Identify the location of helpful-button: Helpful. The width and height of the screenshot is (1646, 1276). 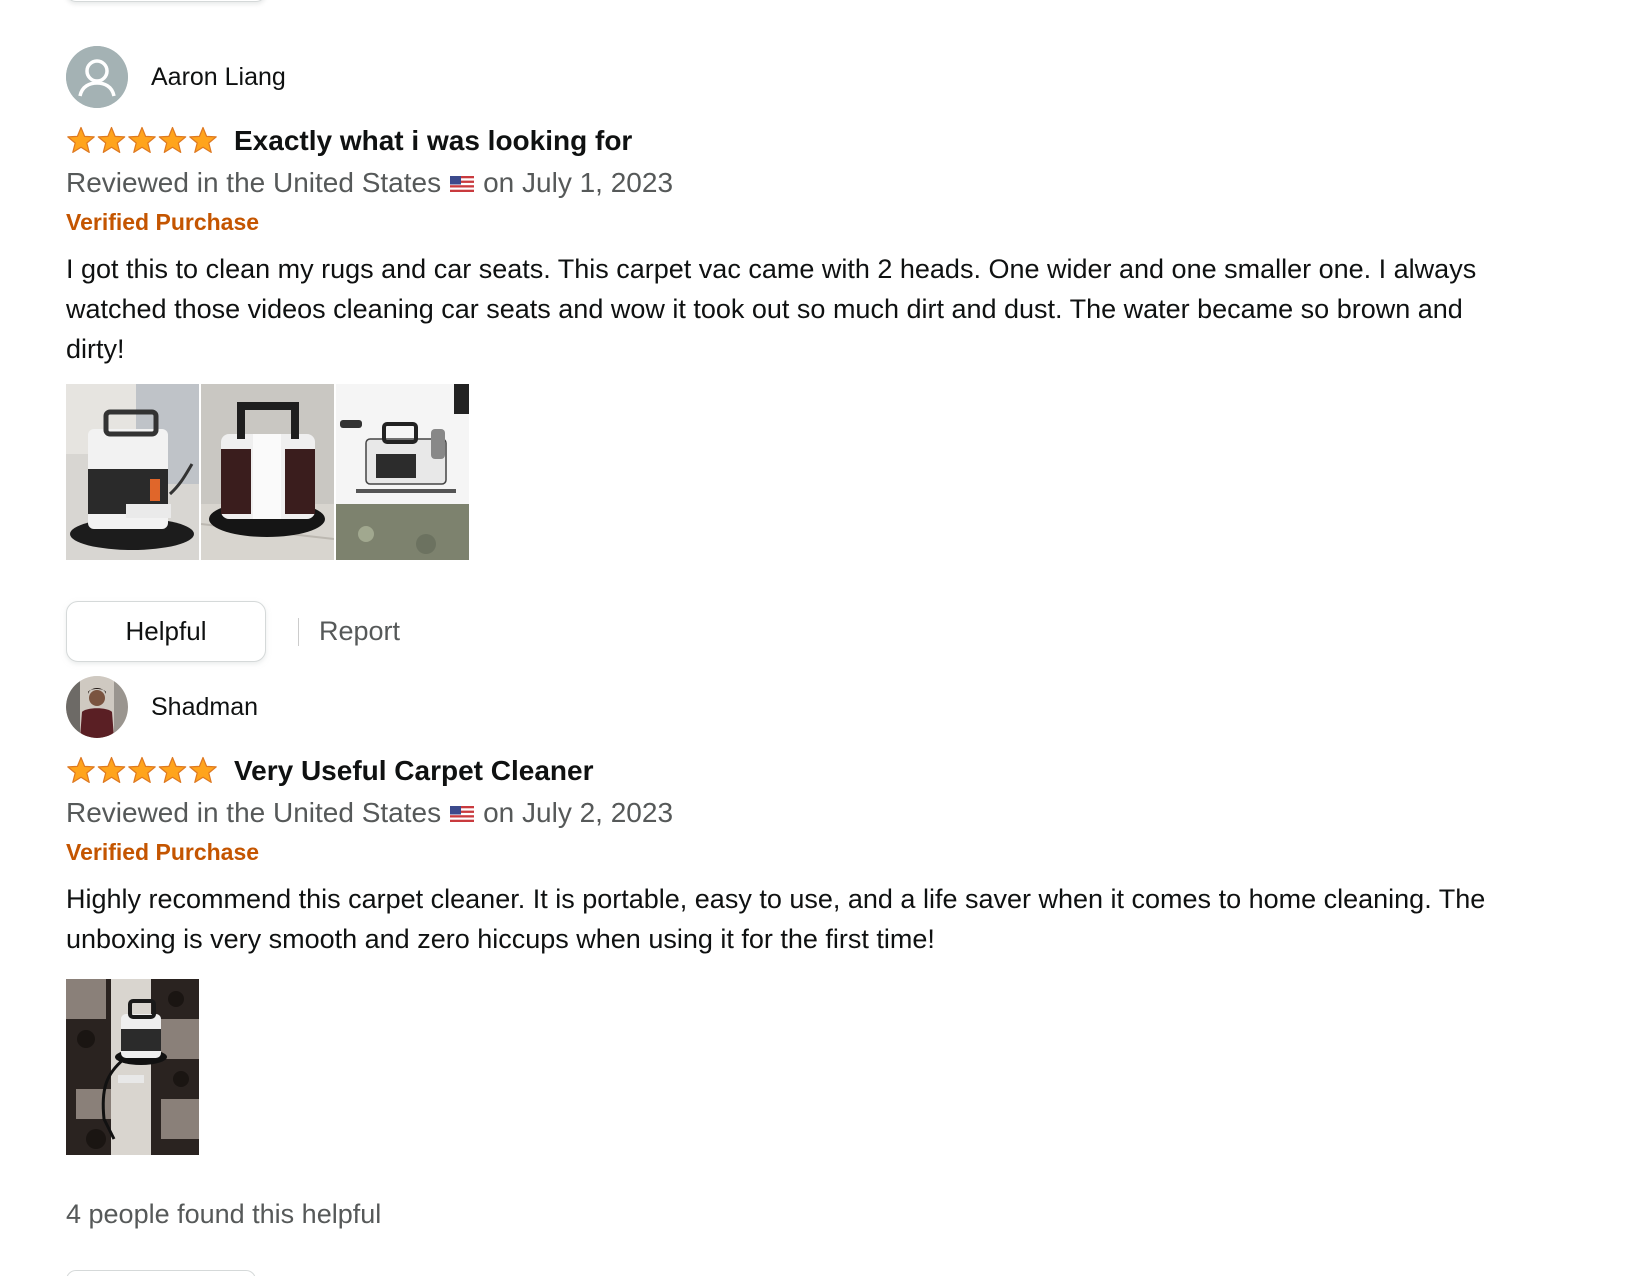
(166, 631).